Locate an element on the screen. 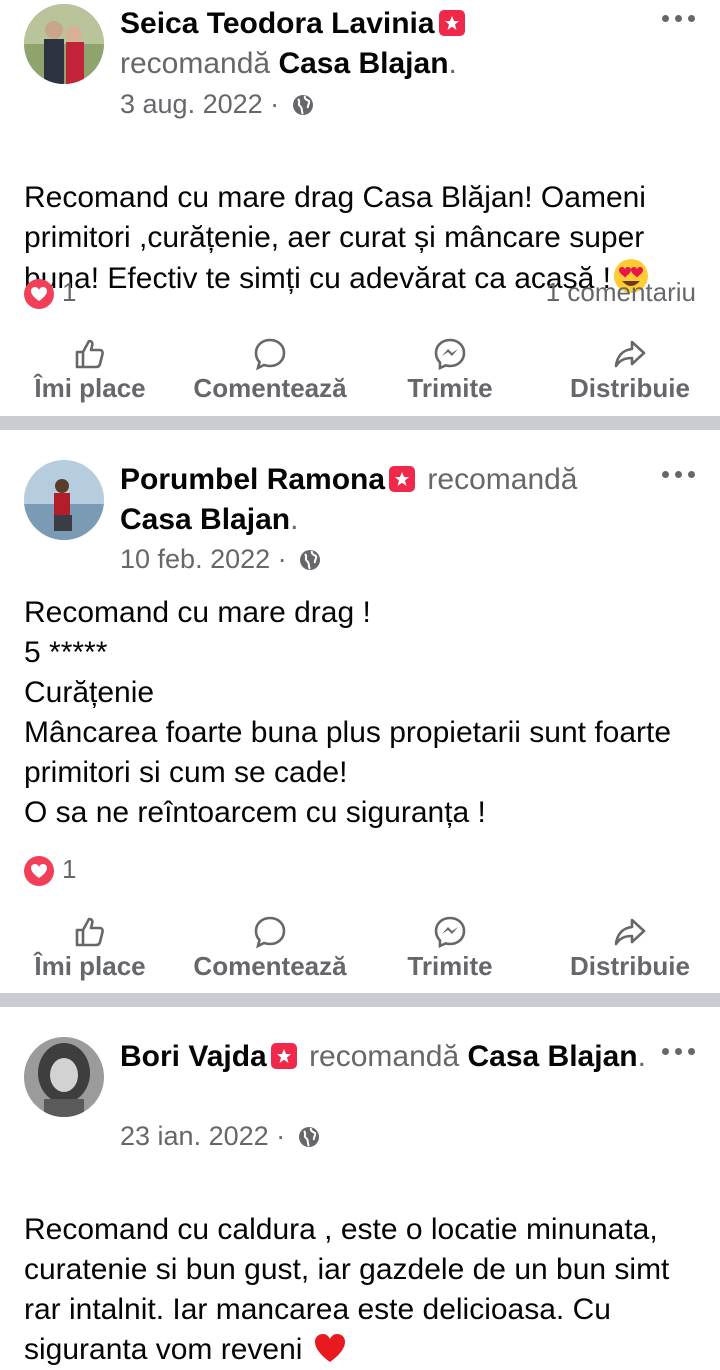 The height and width of the screenshot is (1370, 720). post-meta: 10 feb. 2022 · is located at coordinates (221, 559).